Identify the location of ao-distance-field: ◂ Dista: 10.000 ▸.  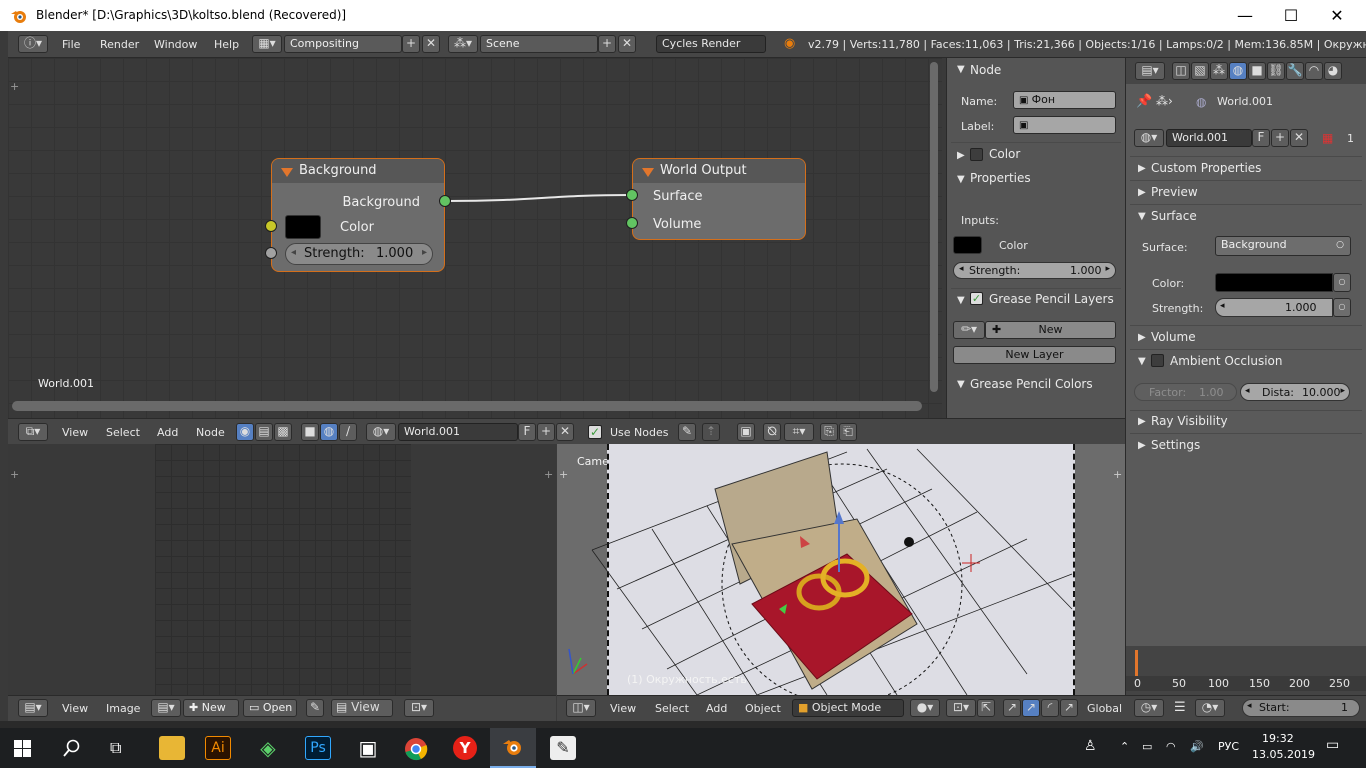
(1295, 392).